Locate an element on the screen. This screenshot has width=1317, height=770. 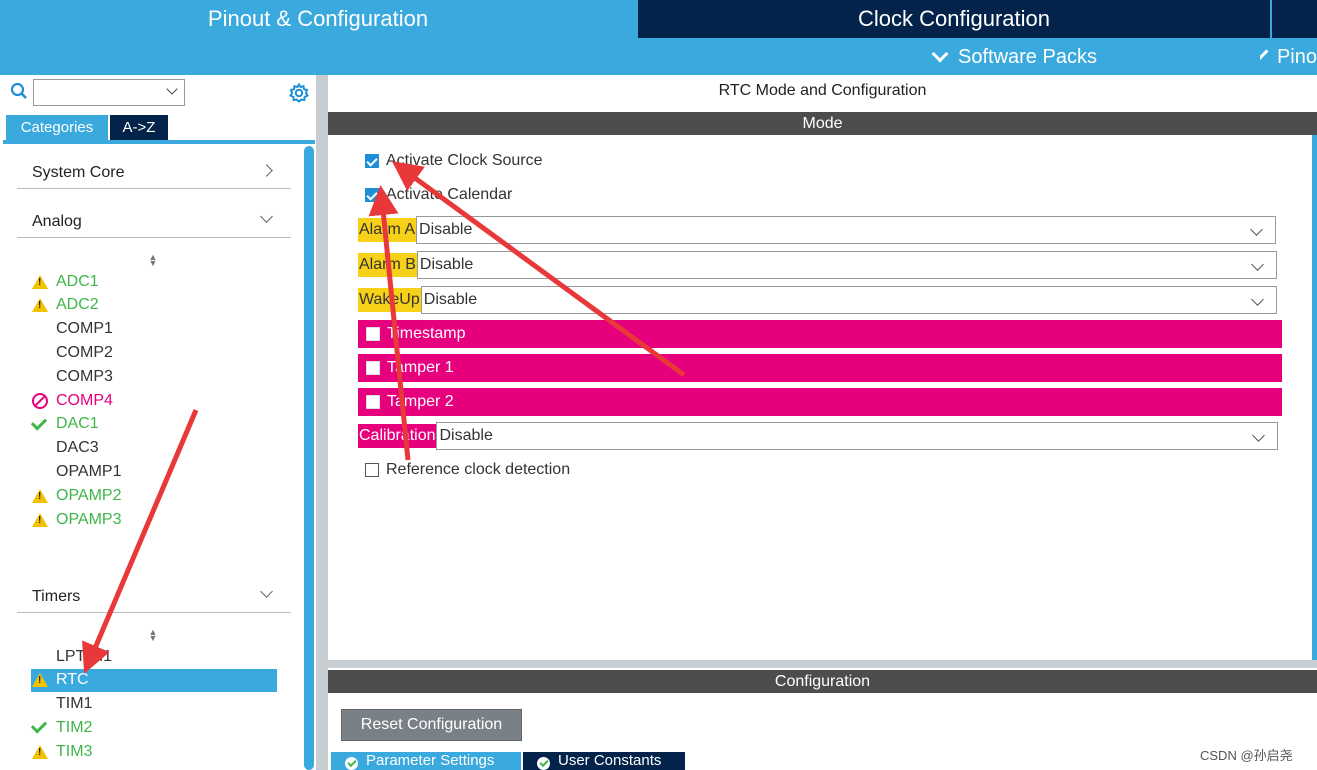
tab-categories: Categories is located at coordinates (57, 127).